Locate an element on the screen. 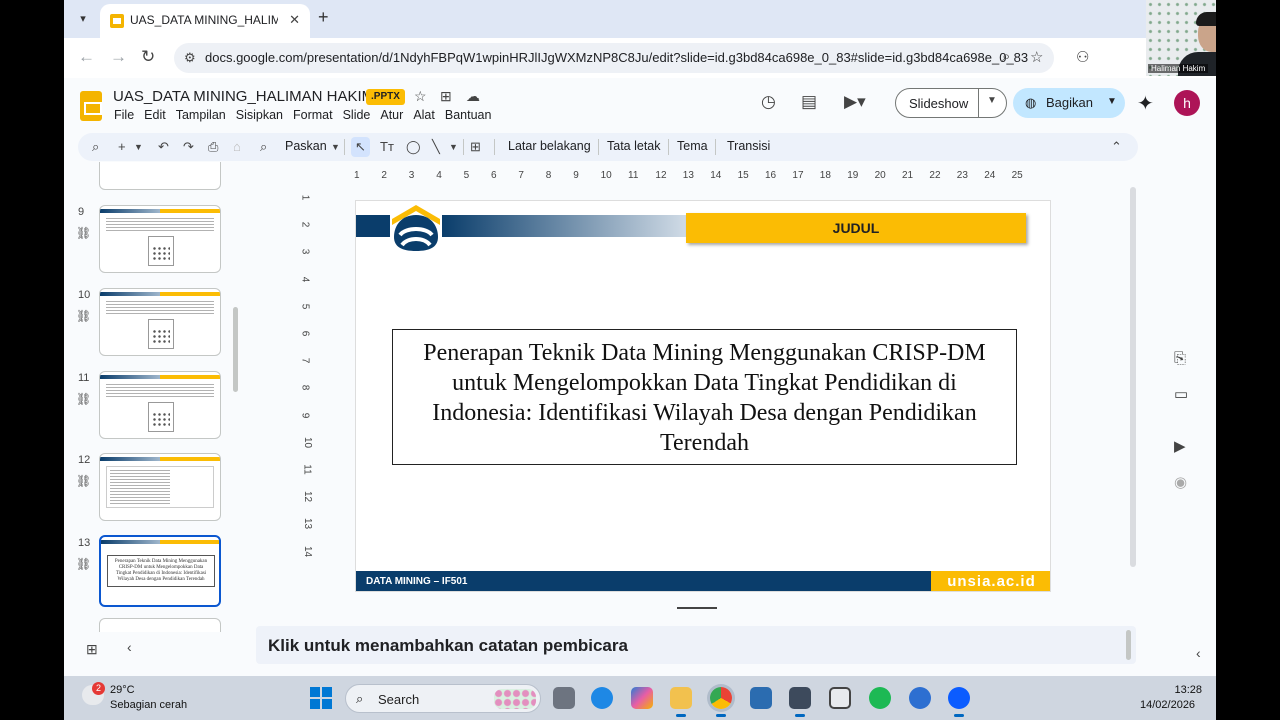 The height and width of the screenshot is (720, 1280). zoom-app-icon is located at coordinates (959, 702).